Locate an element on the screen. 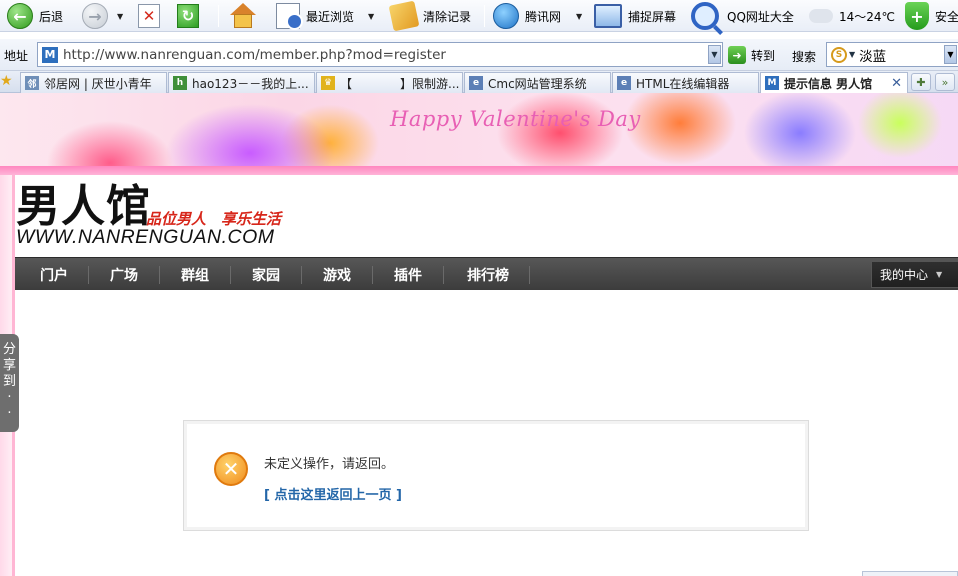 This screenshot has height=576, width=958. tab-active-nanrenguan: M 提示信息 男人馆 ✕ is located at coordinates (834, 82).